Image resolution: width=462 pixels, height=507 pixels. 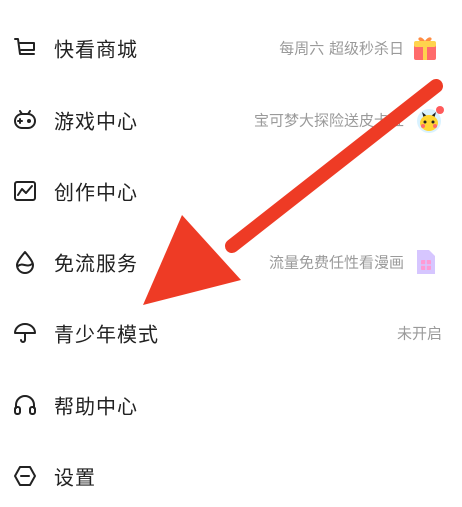 I want to click on gamepad-icon, so click(x=25, y=120).